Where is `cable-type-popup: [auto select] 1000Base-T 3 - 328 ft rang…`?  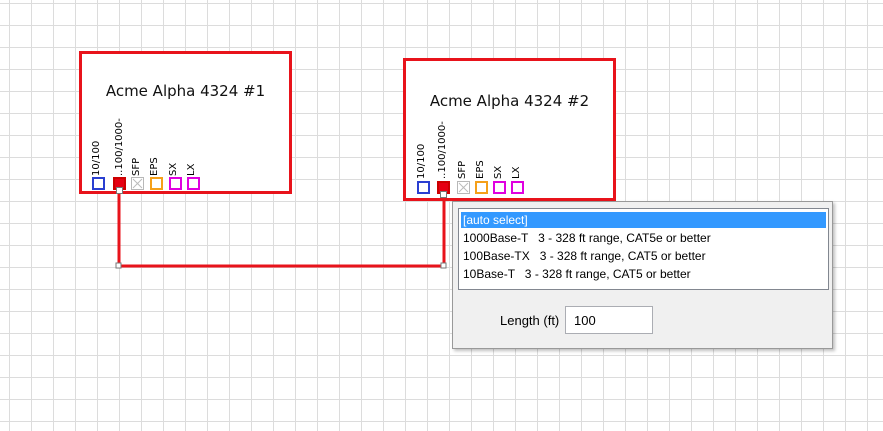
cable-type-popup: [auto select] 1000Base-T 3 - 328 ft rang… is located at coordinates (642, 275).